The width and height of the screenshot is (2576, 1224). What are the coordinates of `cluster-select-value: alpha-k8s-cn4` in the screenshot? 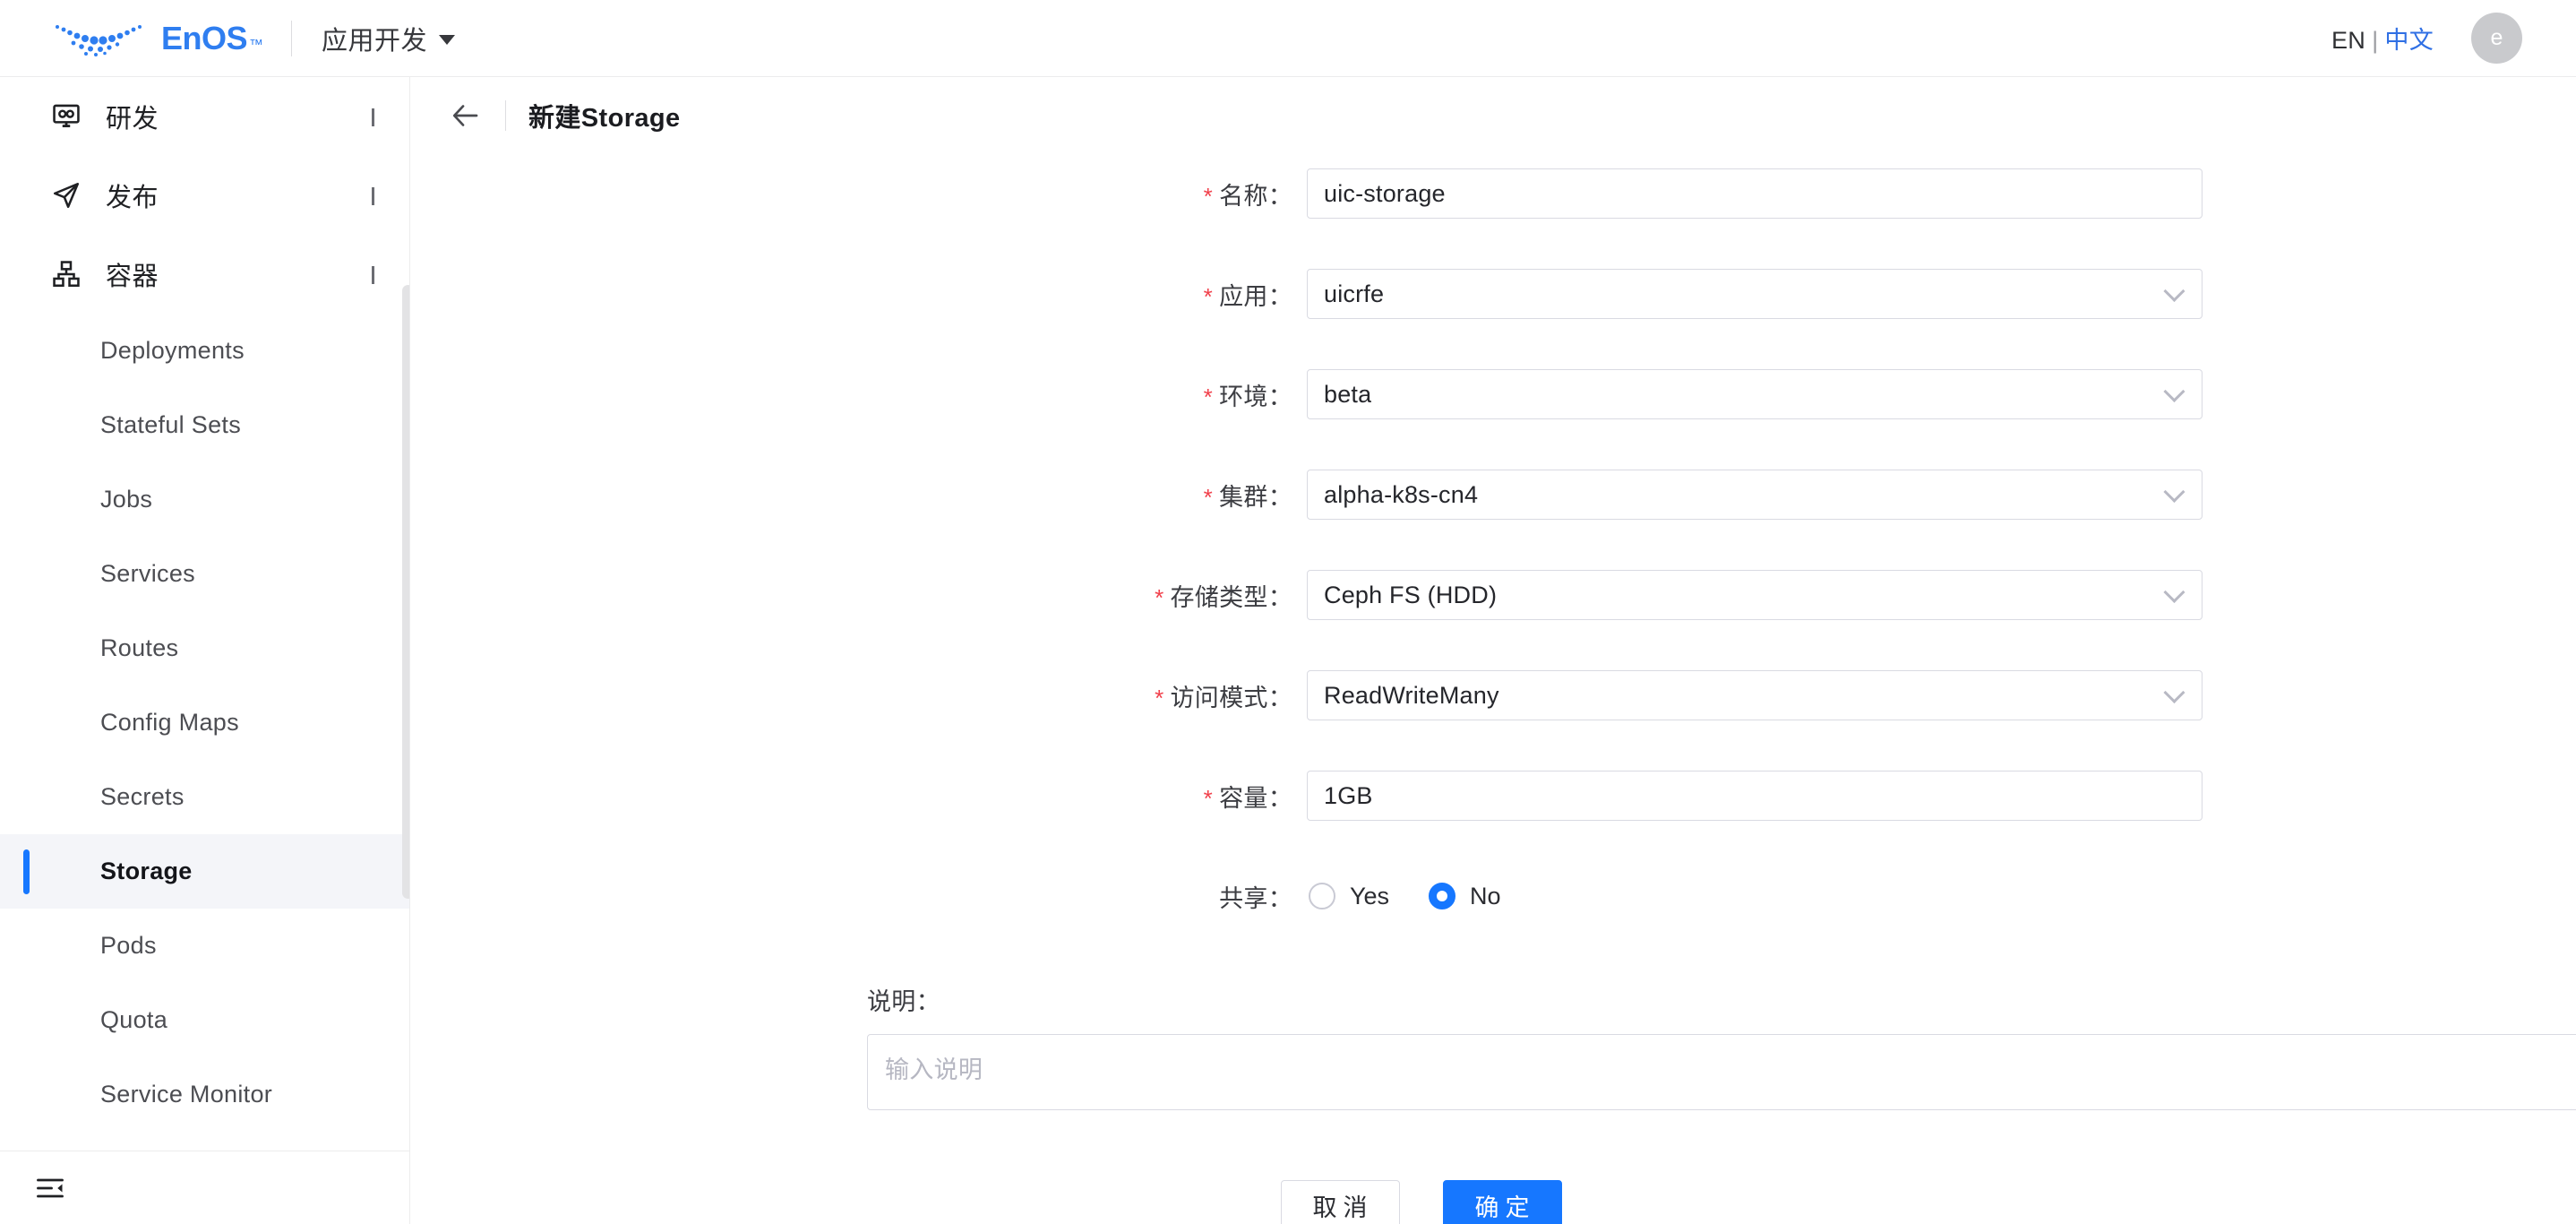 It's located at (1401, 494).